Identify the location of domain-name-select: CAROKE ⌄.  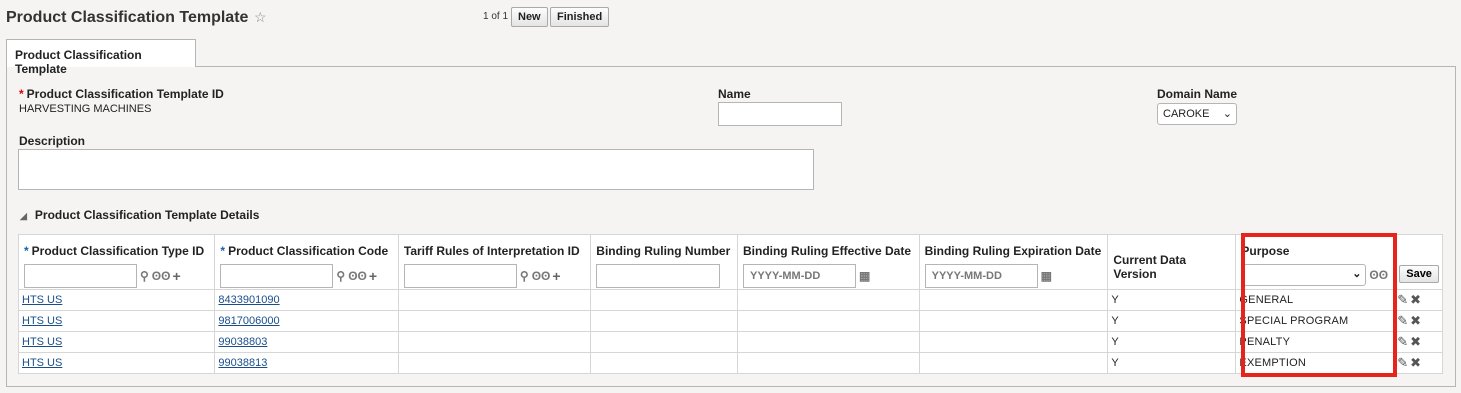
(1197, 114).